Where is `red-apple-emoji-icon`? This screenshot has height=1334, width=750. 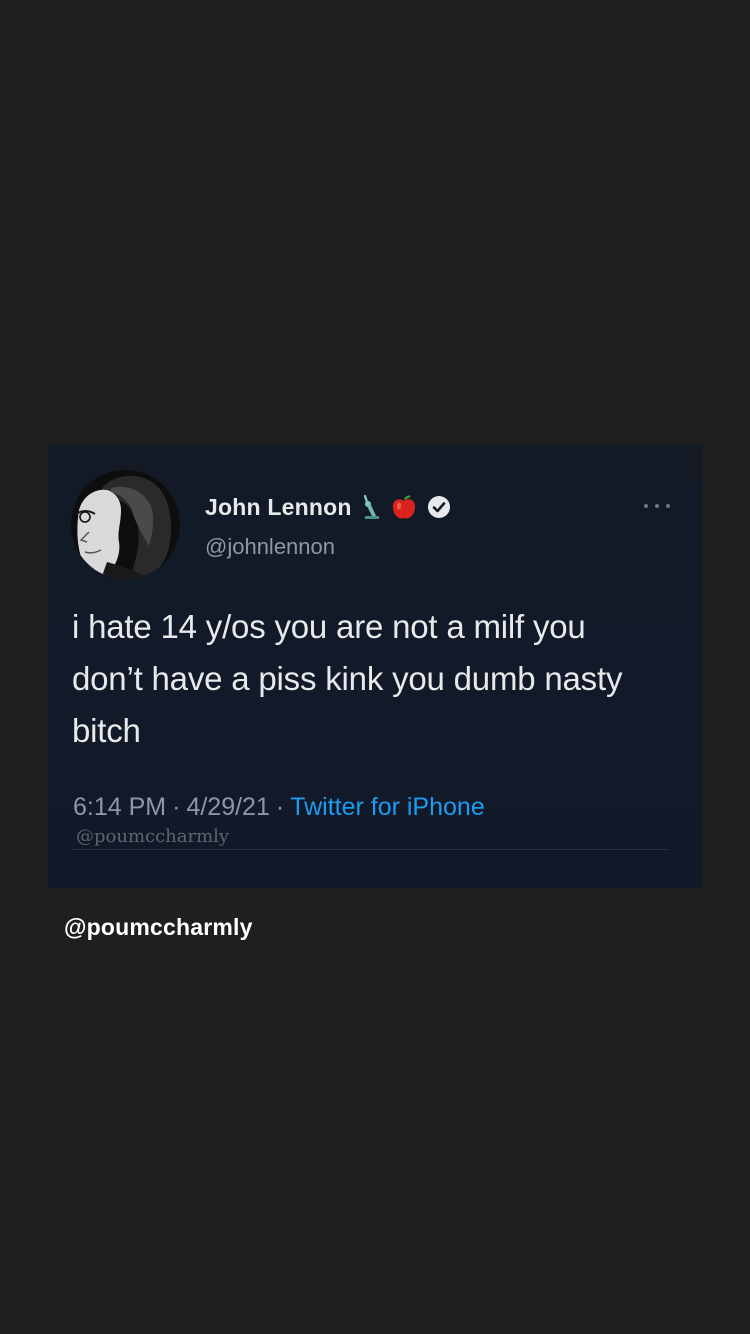
red-apple-emoji-icon is located at coordinates (404, 507).